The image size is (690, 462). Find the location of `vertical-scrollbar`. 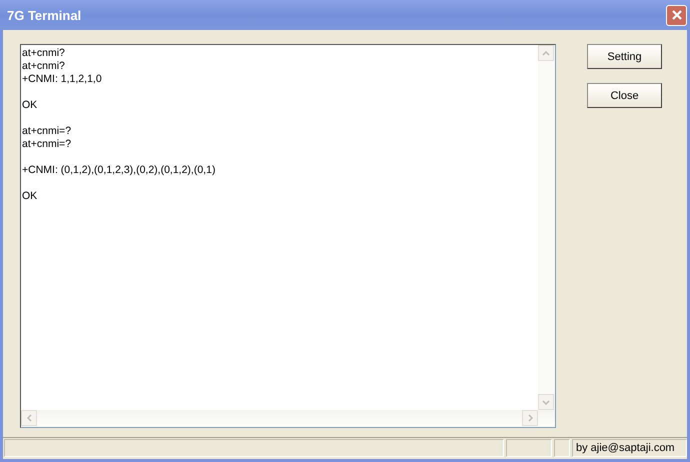

vertical-scrollbar is located at coordinates (546, 227).